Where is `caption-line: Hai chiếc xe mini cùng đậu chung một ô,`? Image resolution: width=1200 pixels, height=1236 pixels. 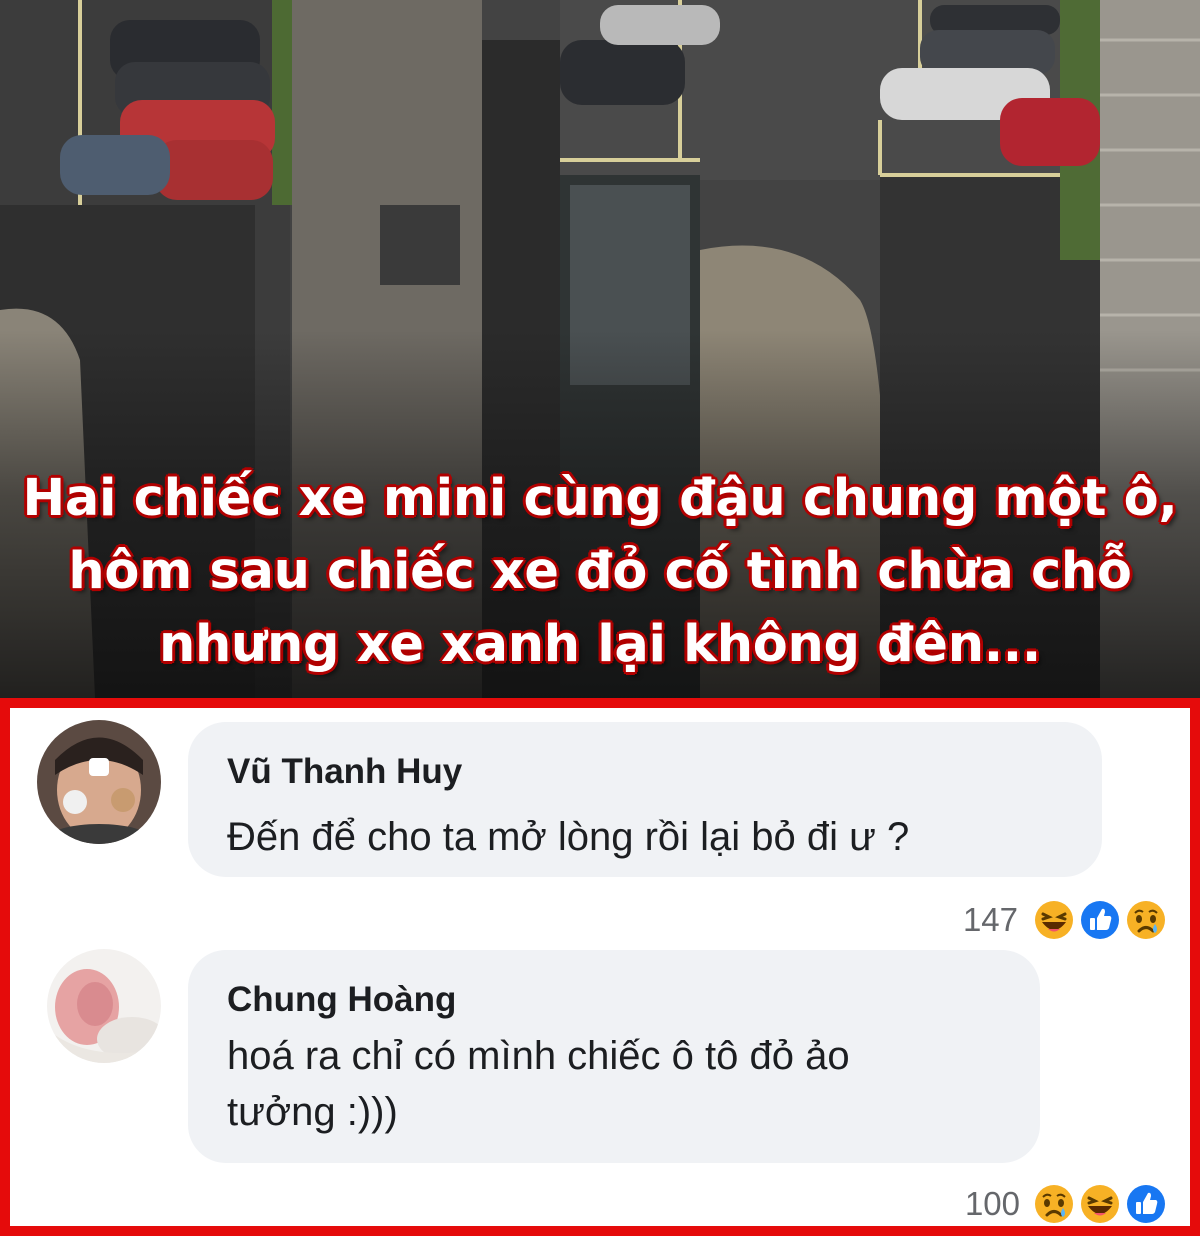
caption-line: Hai chiếc xe mini cùng đậu chung một ô, is located at coordinates (600, 498).